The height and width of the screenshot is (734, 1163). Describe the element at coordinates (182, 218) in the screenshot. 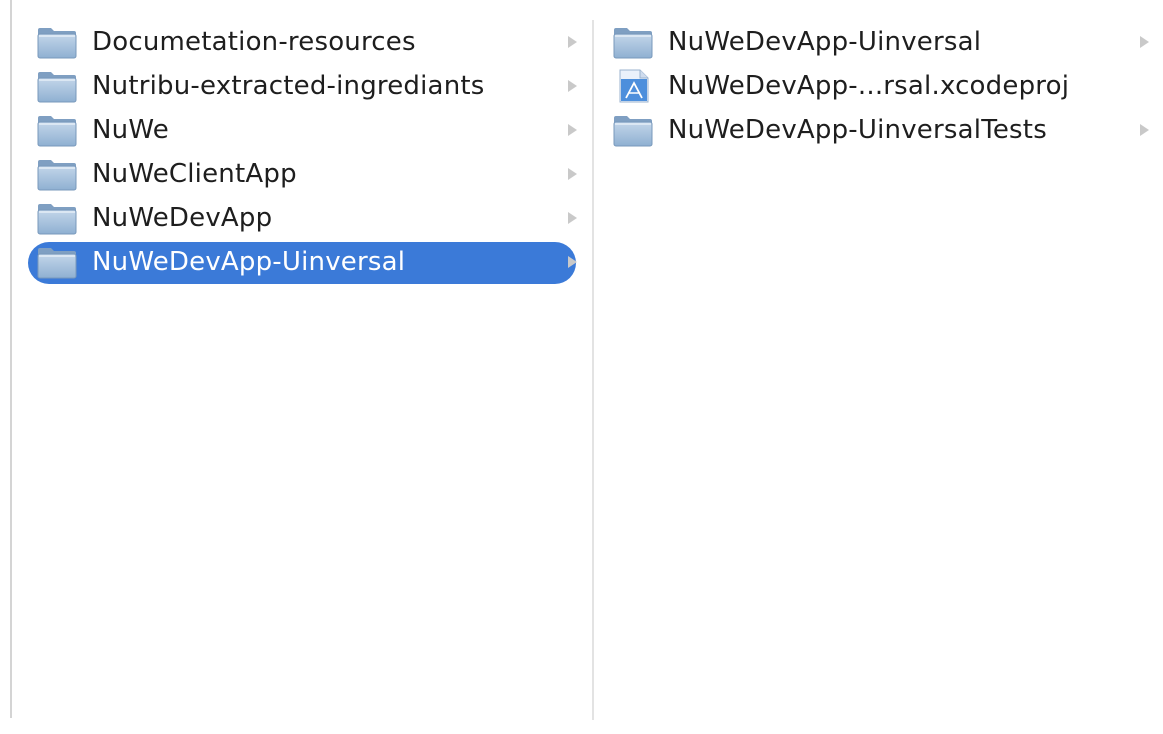

I see `item-label: NuWeDevApp` at that location.